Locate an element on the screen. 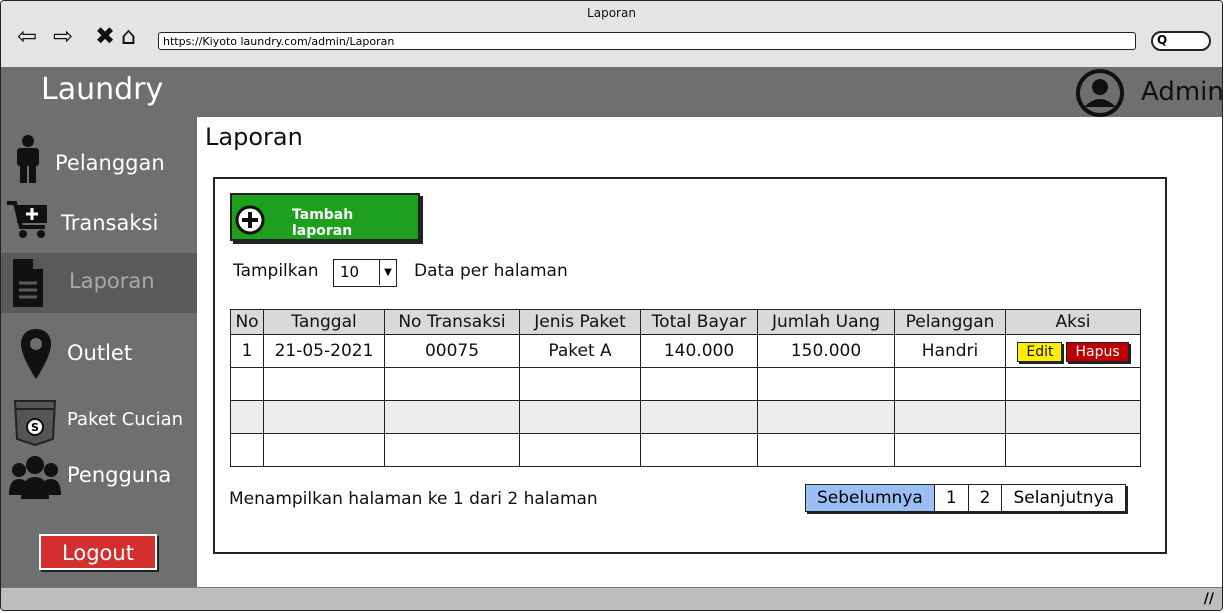 This screenshot has width=1225, height=613. user-name: Admin is located at coordinates (1182, 92).